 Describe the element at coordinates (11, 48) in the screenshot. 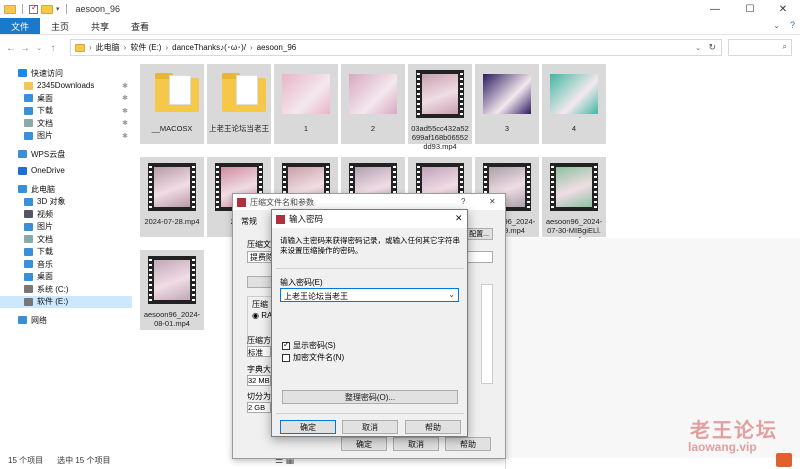

I see `back-icon: ←` at that location.